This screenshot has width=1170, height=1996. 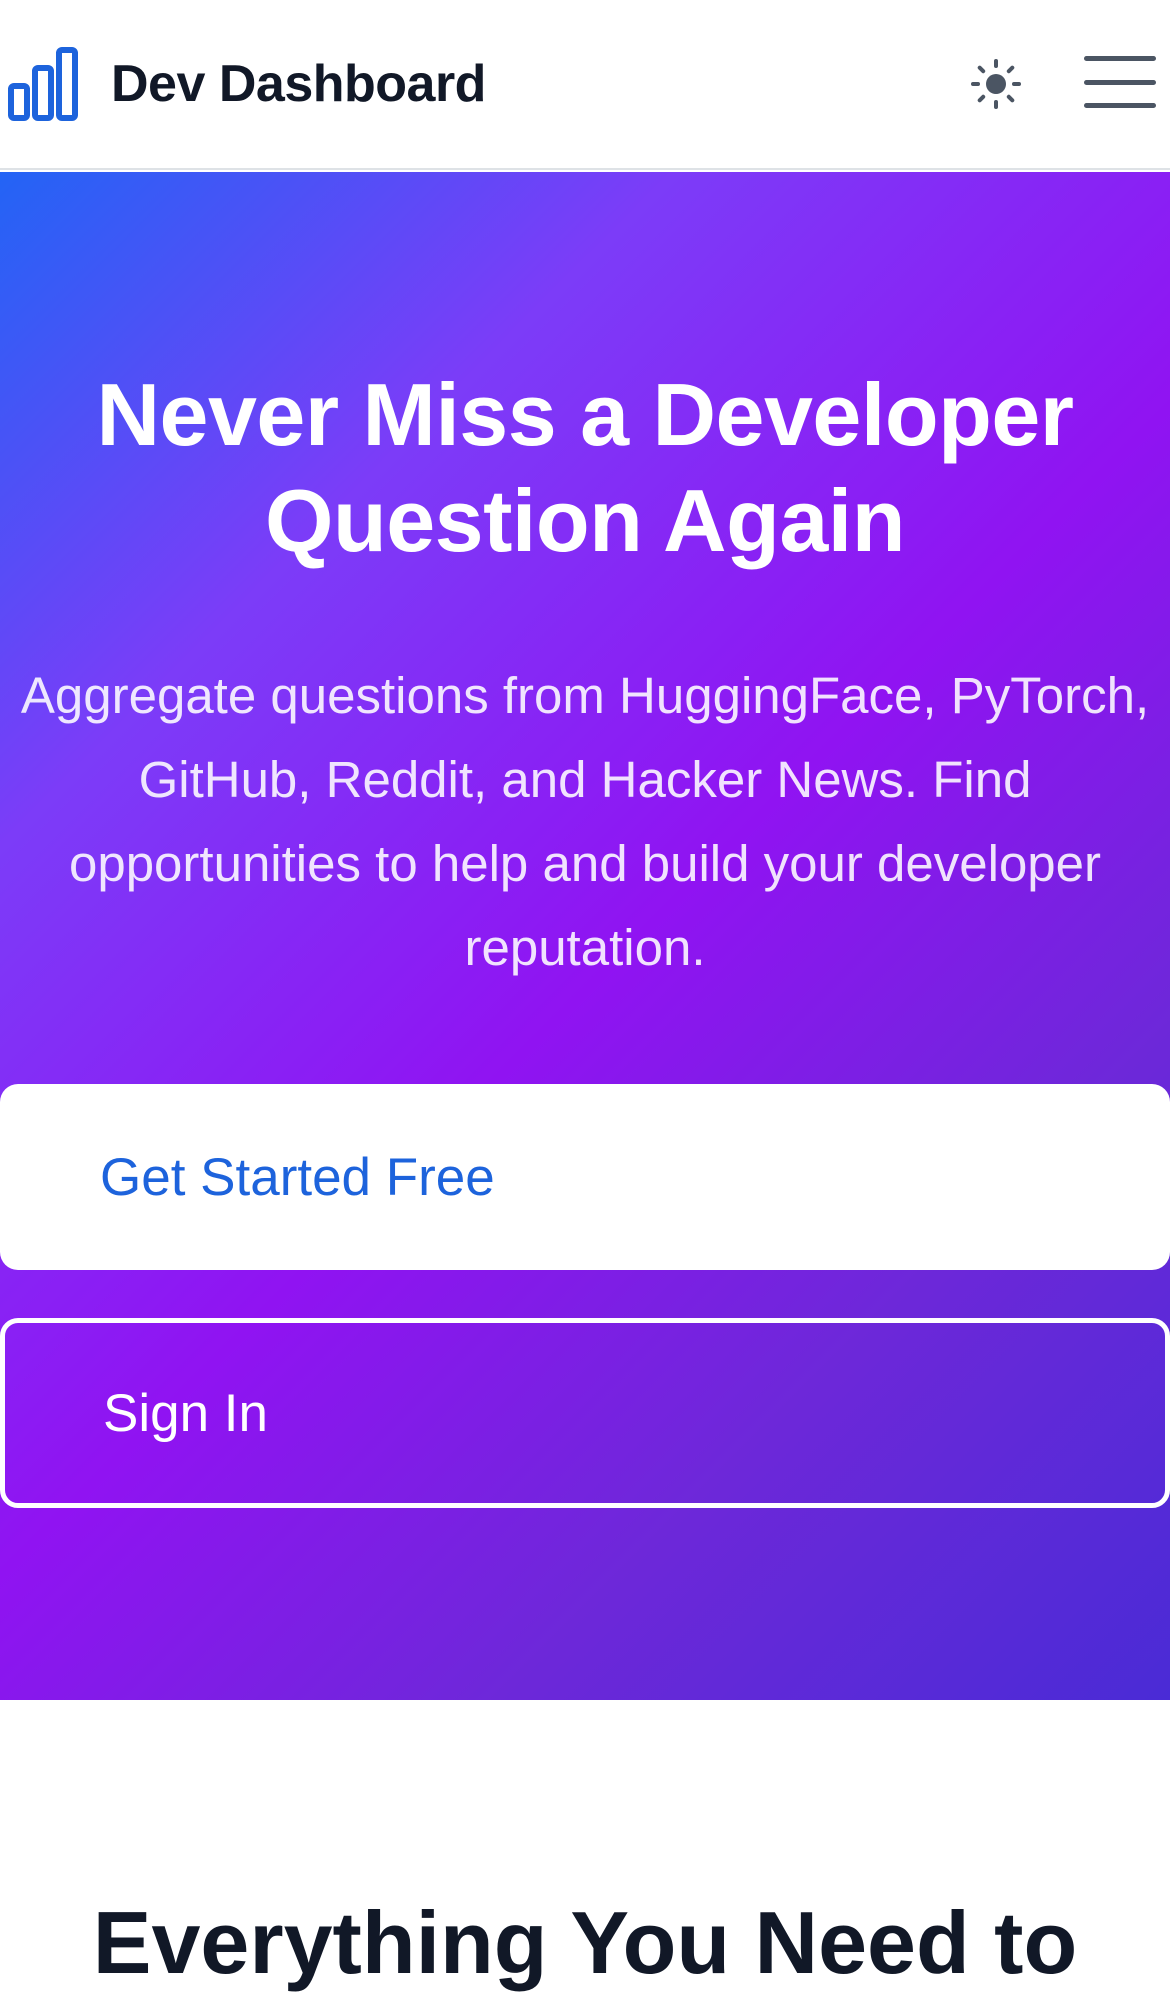 I want to click on hamburger-menu-button, so click(x=1122, y=82).